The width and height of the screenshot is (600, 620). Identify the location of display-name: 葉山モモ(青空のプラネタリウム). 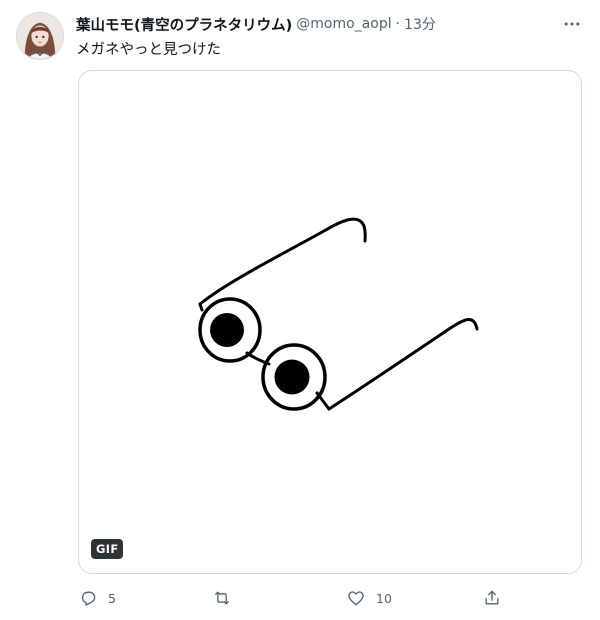
(184, 24).